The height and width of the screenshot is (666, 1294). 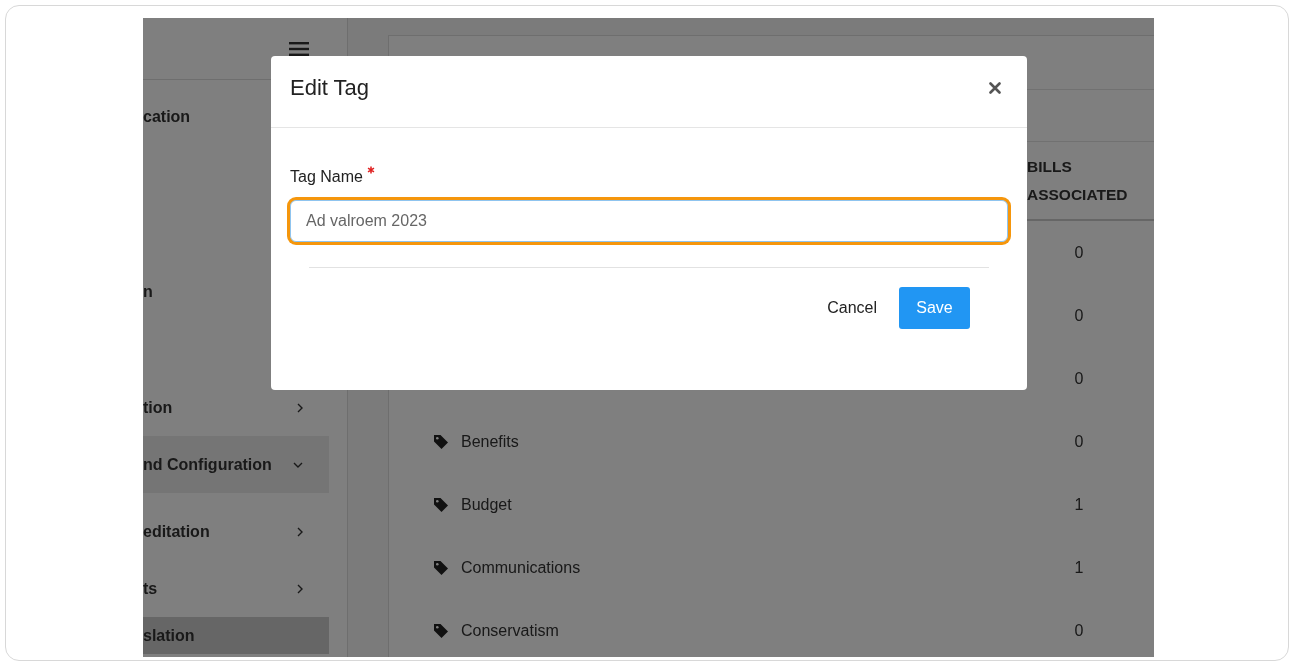 What do you see at coordinates (298, 464) in the screenshot?
I see `chevron-down-icon` at bounding box center [298, 464].